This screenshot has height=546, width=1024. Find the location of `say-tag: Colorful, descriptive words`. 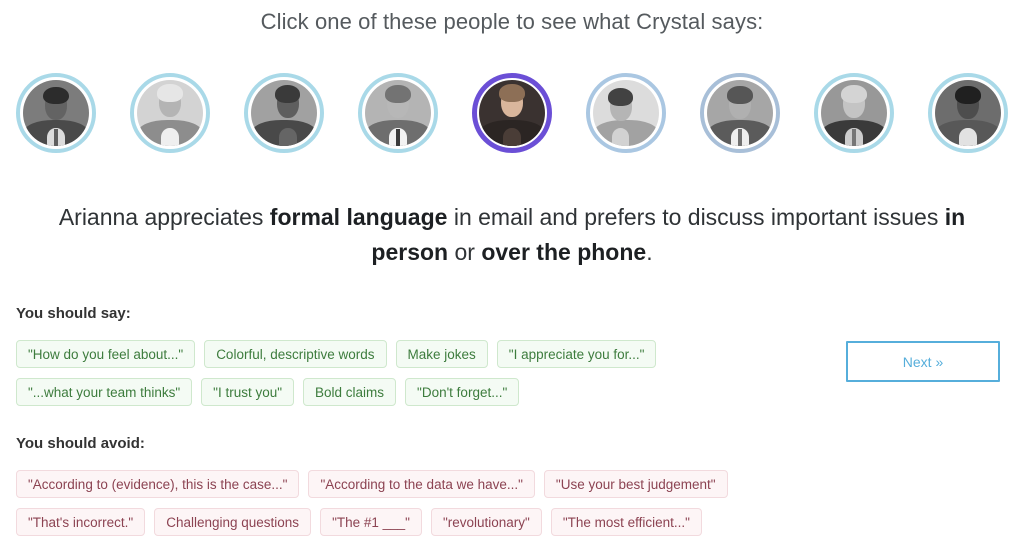

say-tag: Colorful, descriptive words is located at coordinates (295, 354).